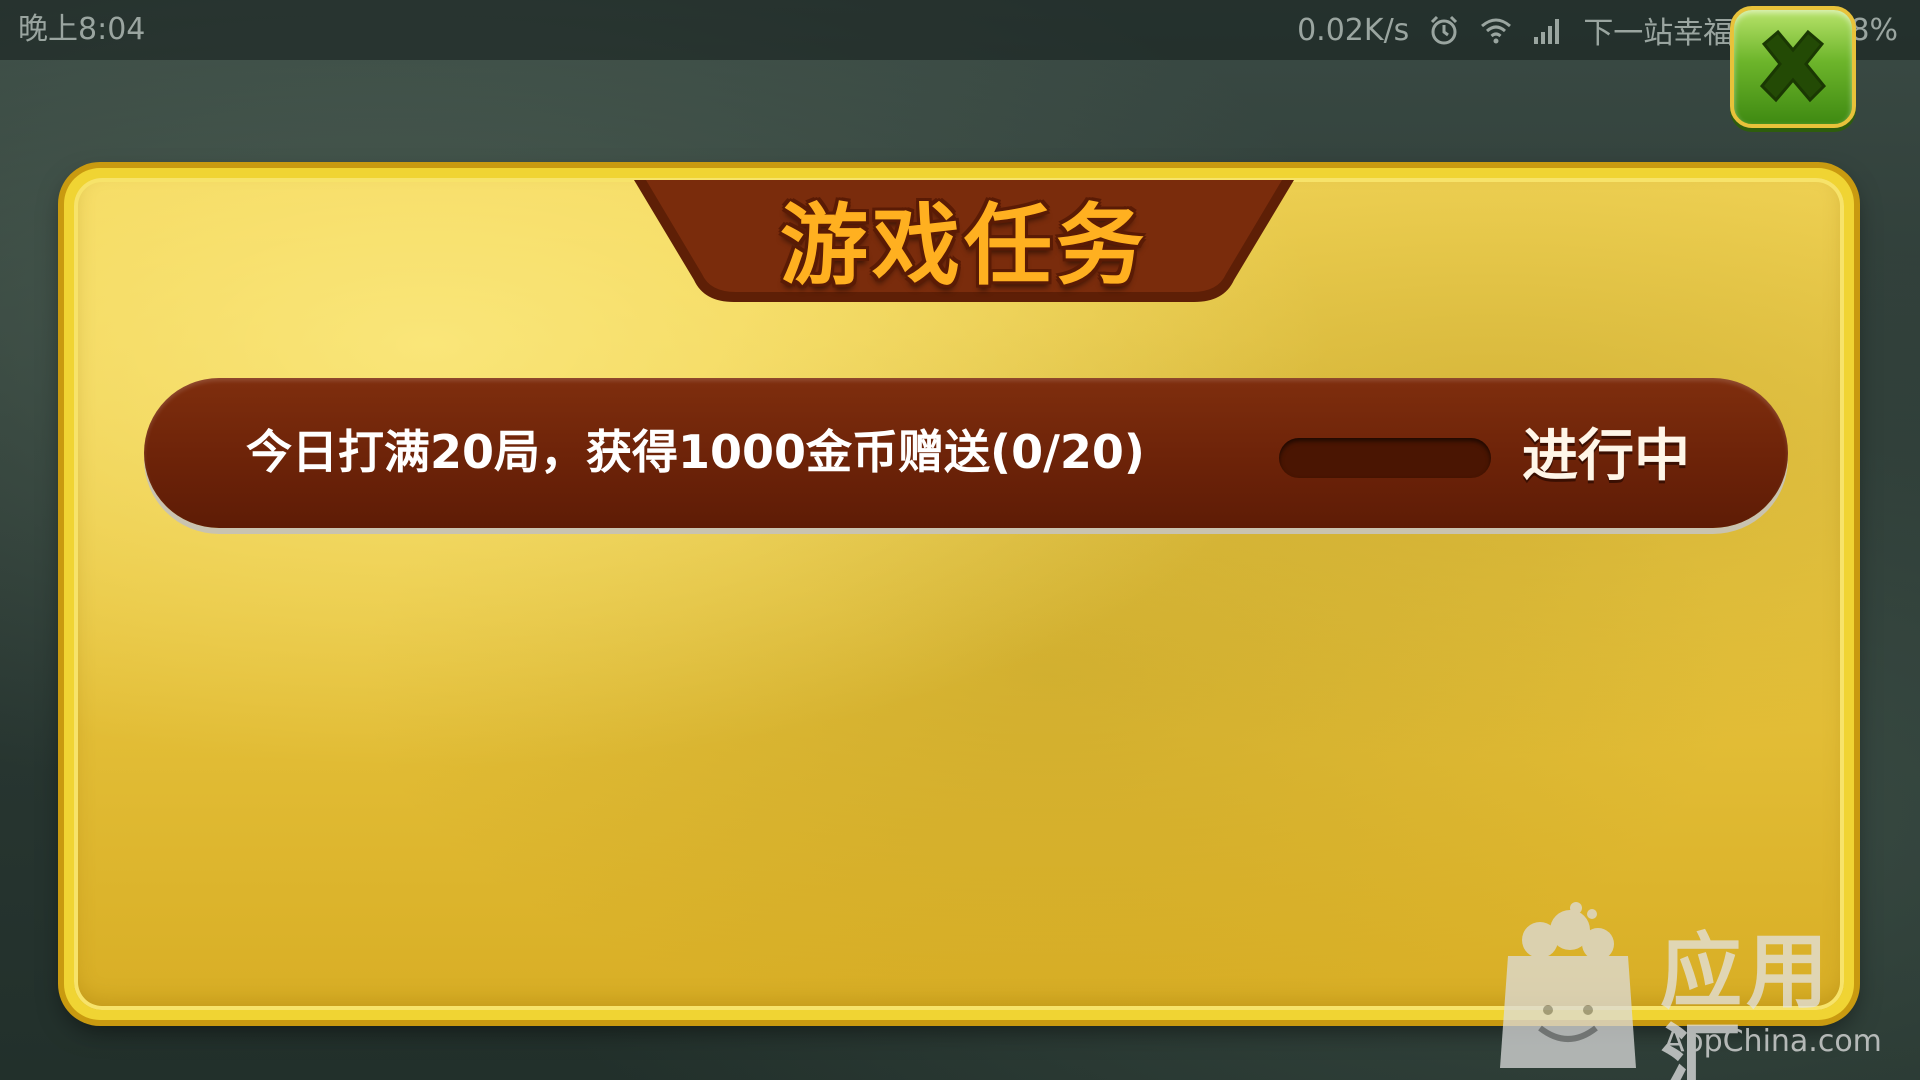  Describe the element at coordinates (1606, 456) in the screenshot. I see `task-status: 进行中` at that location.